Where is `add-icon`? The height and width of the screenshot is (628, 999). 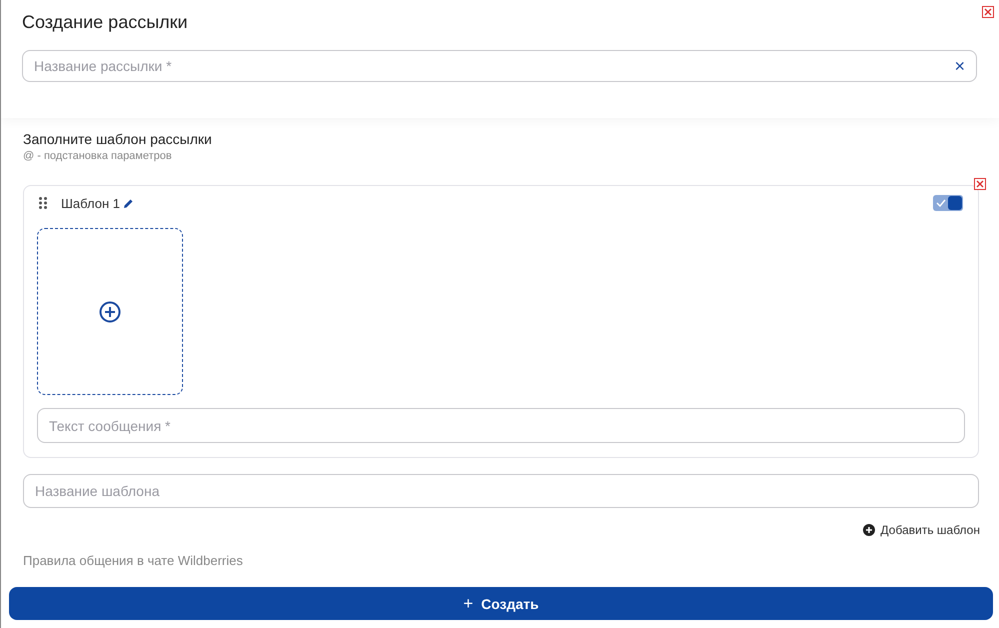
add-icon is located at coordinates (110, 311).